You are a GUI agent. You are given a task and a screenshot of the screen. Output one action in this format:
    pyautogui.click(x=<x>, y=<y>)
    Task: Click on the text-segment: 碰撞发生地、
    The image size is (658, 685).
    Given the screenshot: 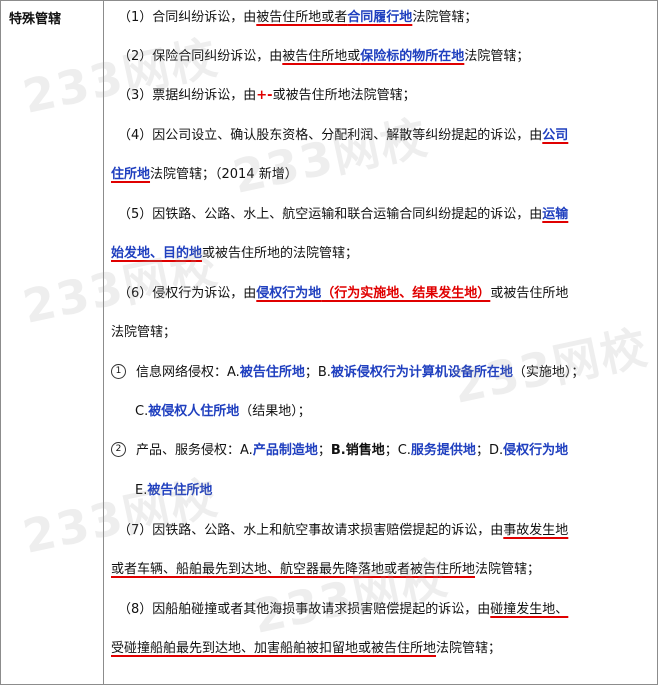 What is the action you would take?
    pyautogui.click(x=529, y=609)
    